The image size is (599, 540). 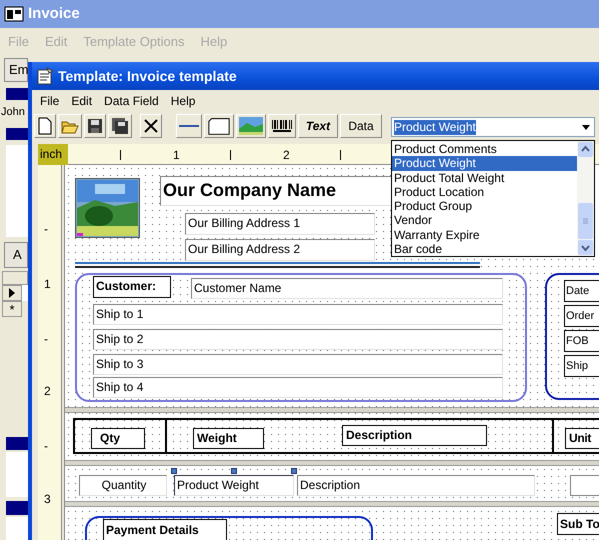 I want to click on data-tool-button: Data, so click(x=361, y=126).